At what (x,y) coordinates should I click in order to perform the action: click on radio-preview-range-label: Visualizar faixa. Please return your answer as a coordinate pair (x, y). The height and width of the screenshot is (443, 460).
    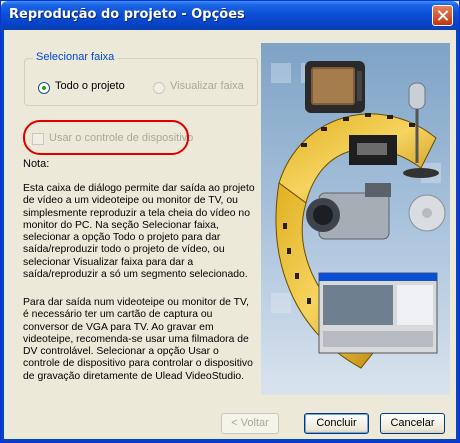
    Looking at the image, I should click on (207, 86).